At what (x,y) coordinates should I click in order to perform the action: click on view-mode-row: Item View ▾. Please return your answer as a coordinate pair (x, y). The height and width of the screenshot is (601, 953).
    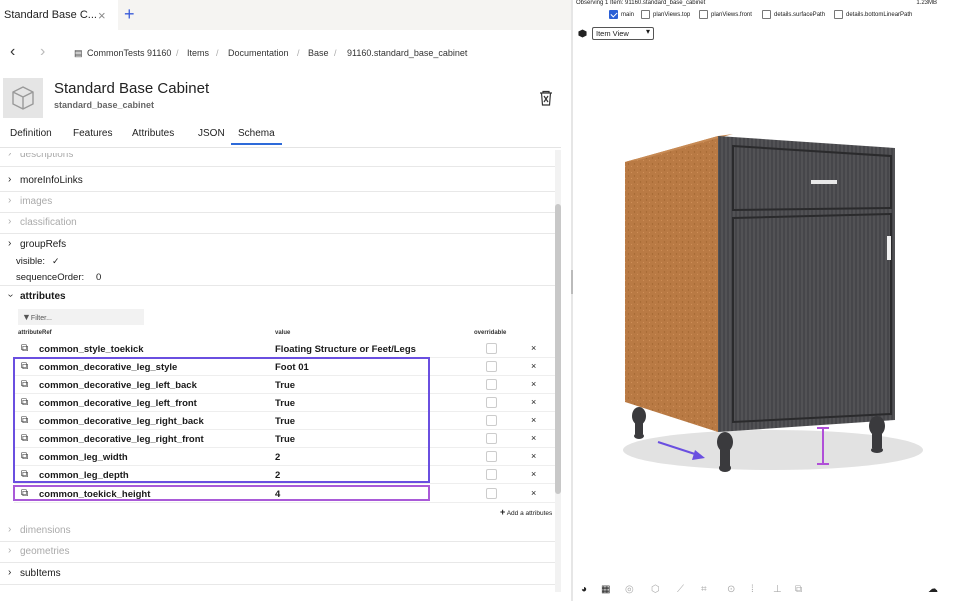
    Looking at the image, I should click on (616, 33).